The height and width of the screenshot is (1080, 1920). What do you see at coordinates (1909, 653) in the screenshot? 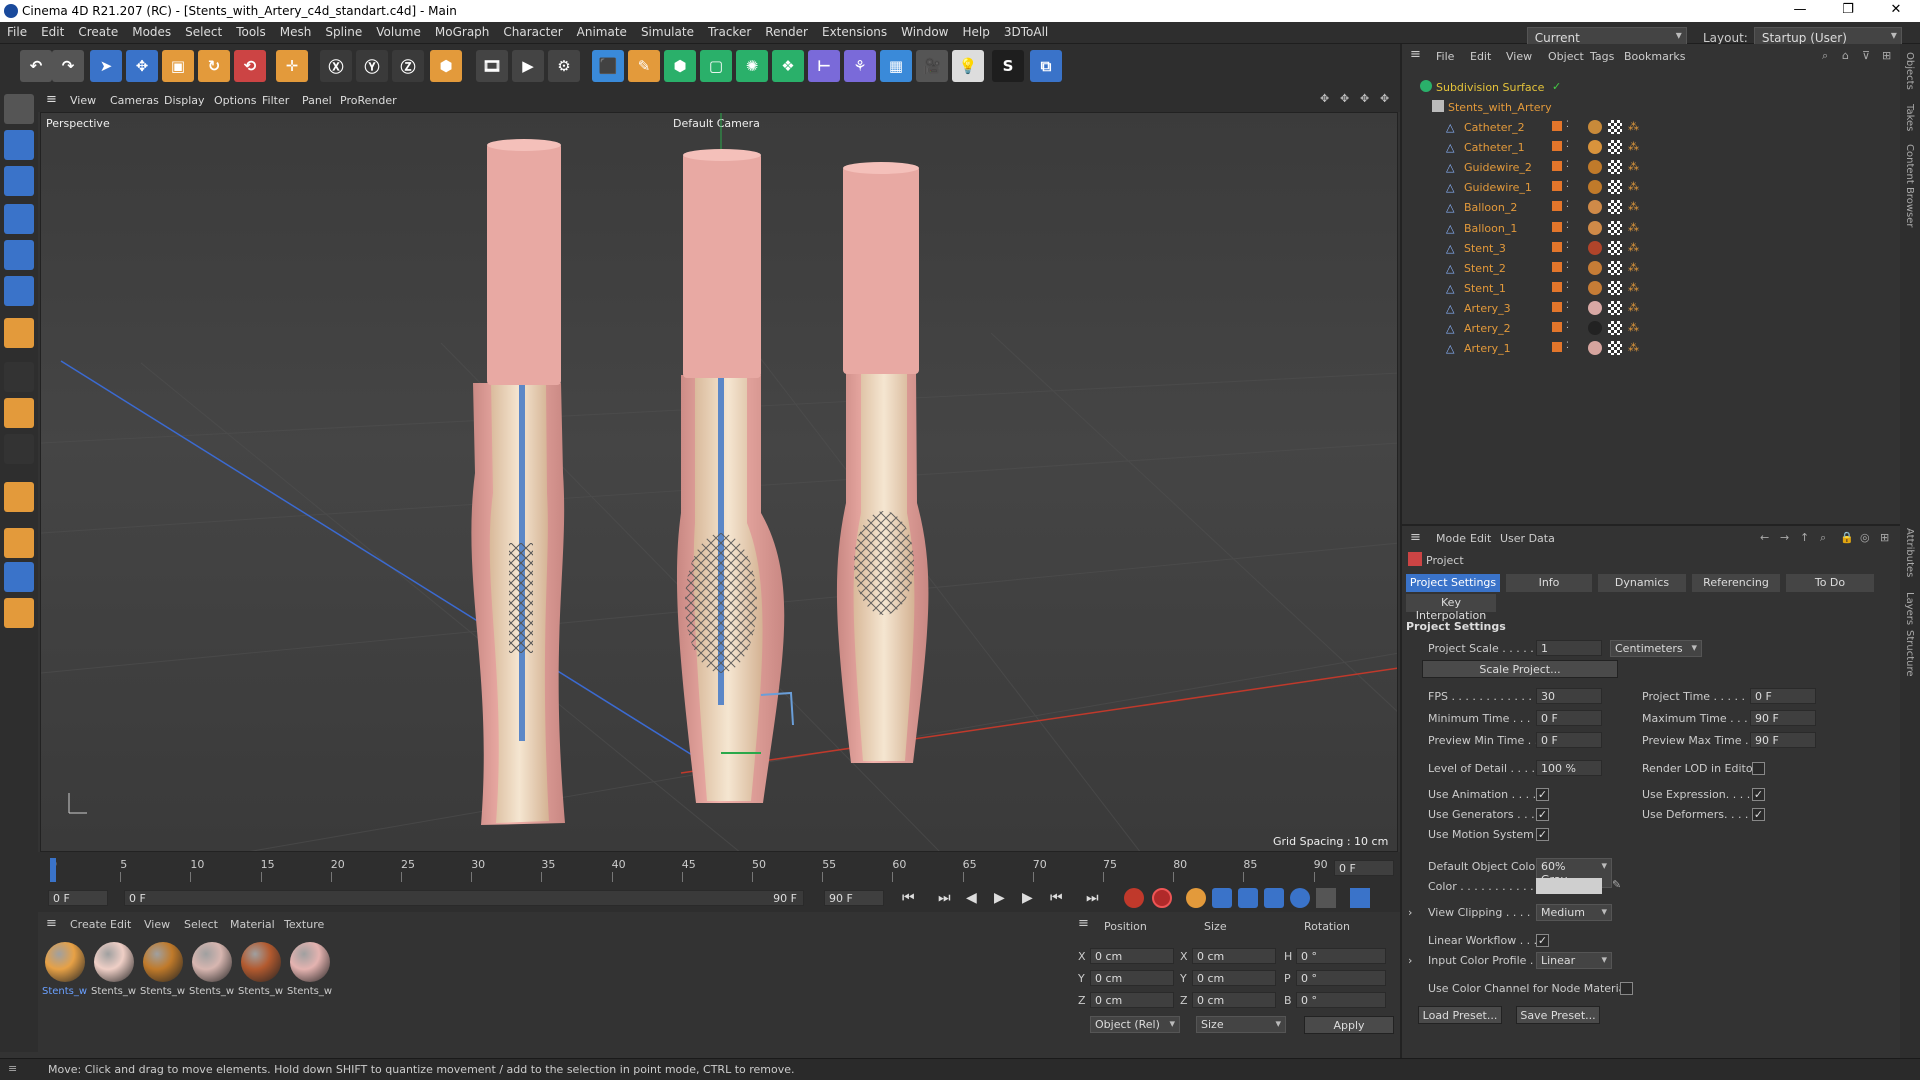
I see `side-tab: Structure` at bounding box center [1909, 653].